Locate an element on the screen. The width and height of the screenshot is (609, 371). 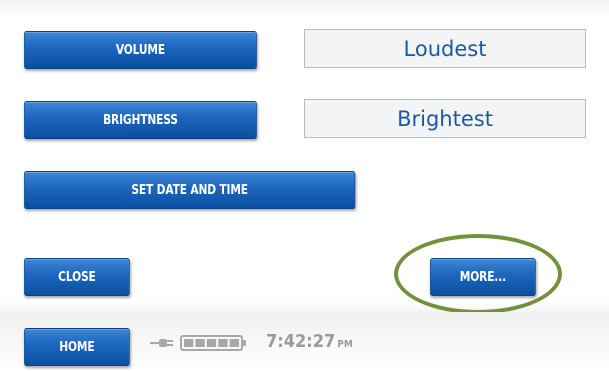
volume-button-label: VOLUME is located at coordinates (140, 50).